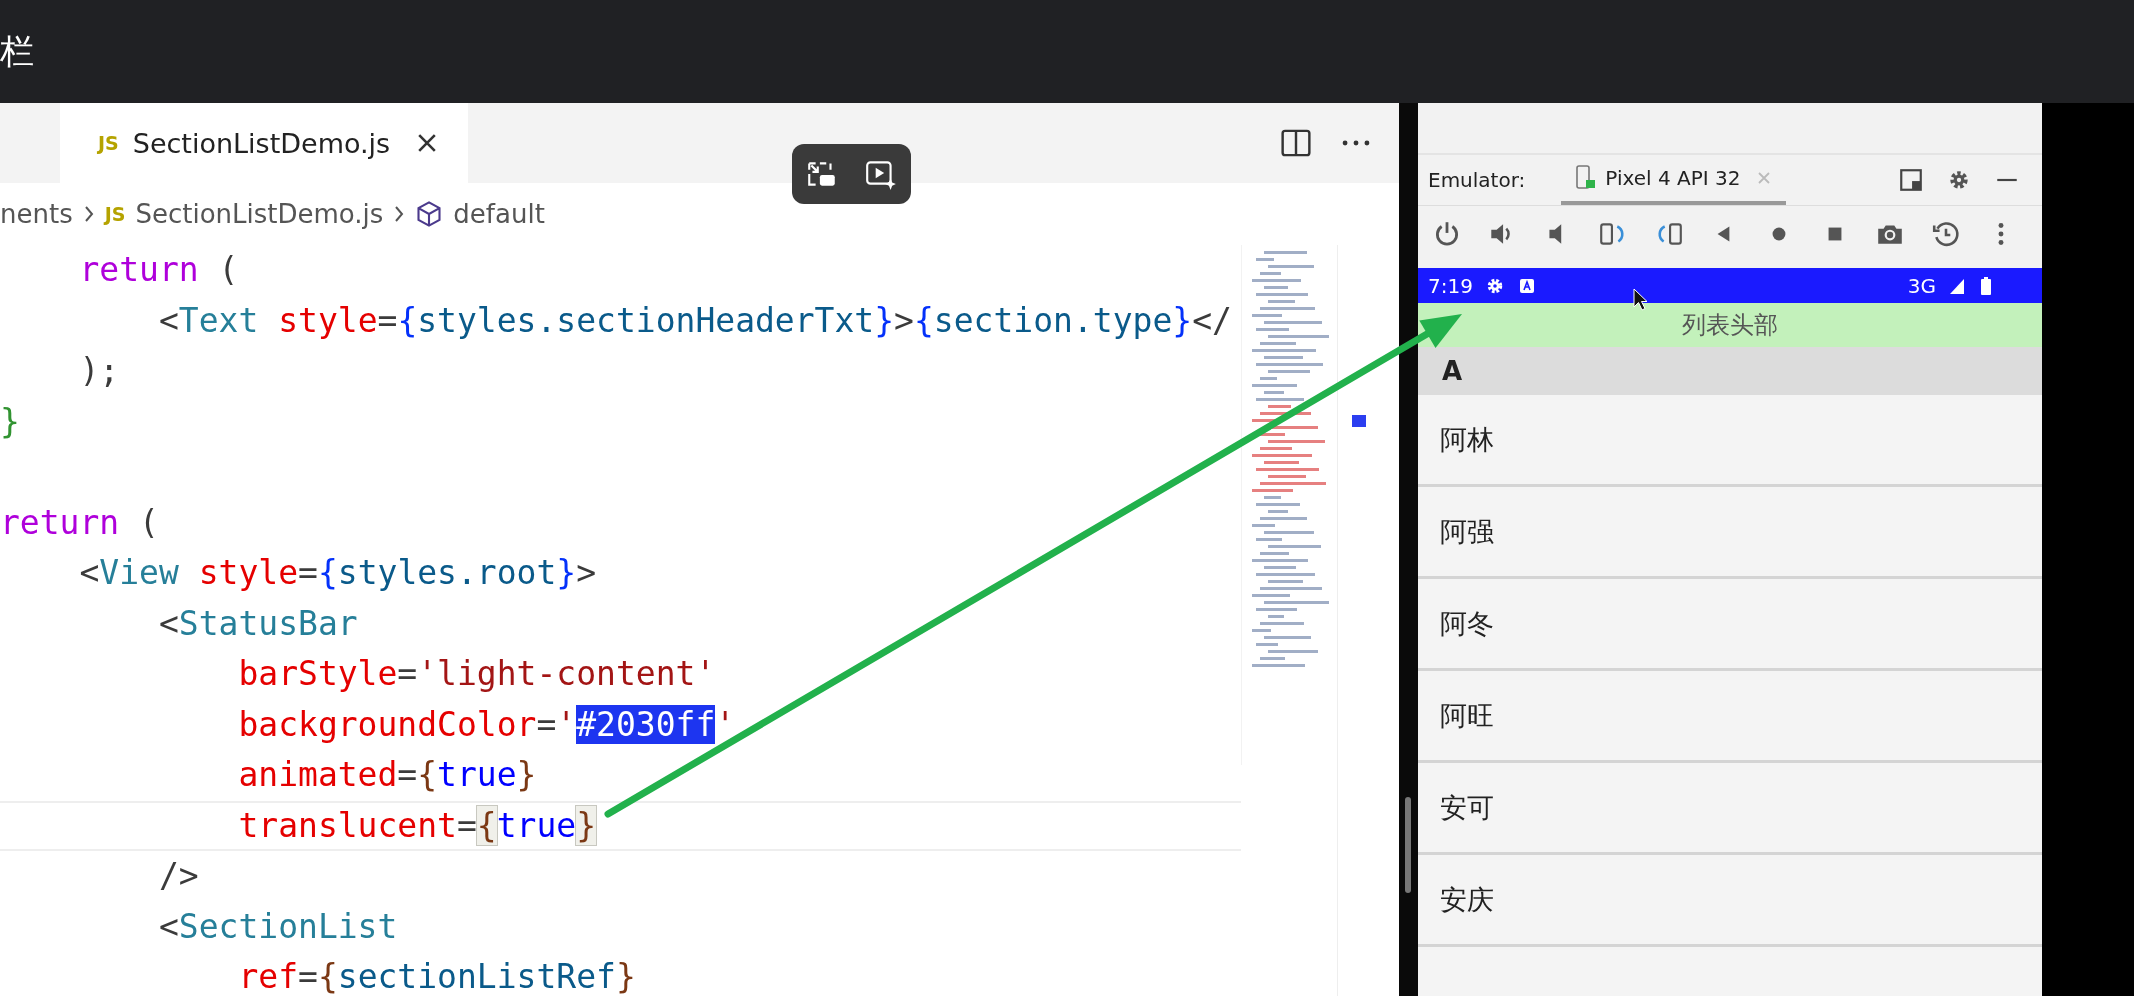 This screenshot has height=996, width=2134. I want to click on battery-icon, so click(1986, 285).